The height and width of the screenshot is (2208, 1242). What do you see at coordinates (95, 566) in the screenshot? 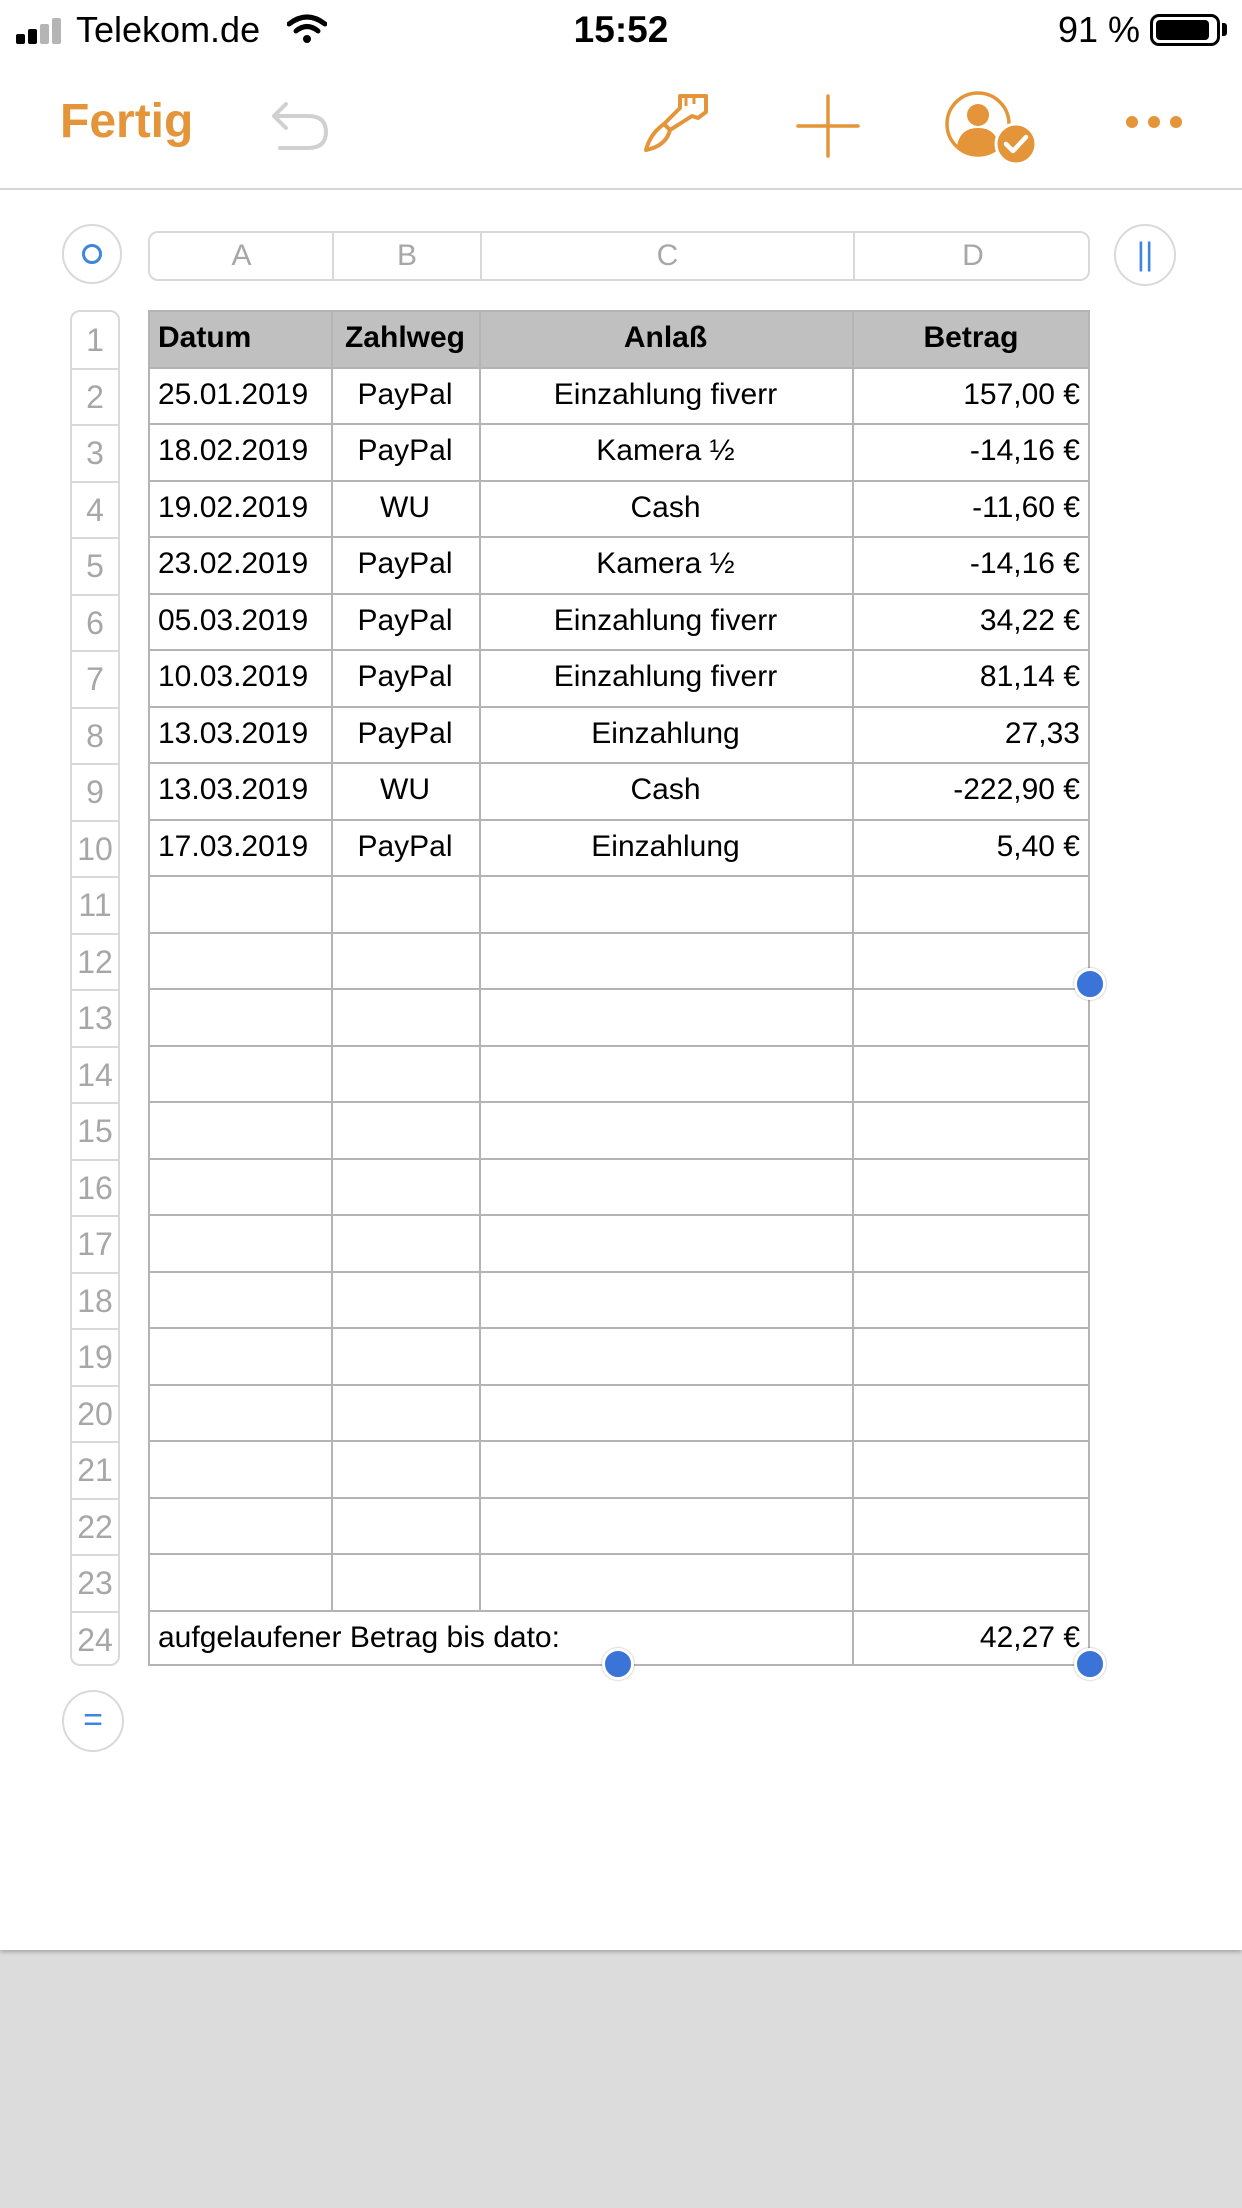
I see `row-header-5: 5` at bounding box center [95, 566].